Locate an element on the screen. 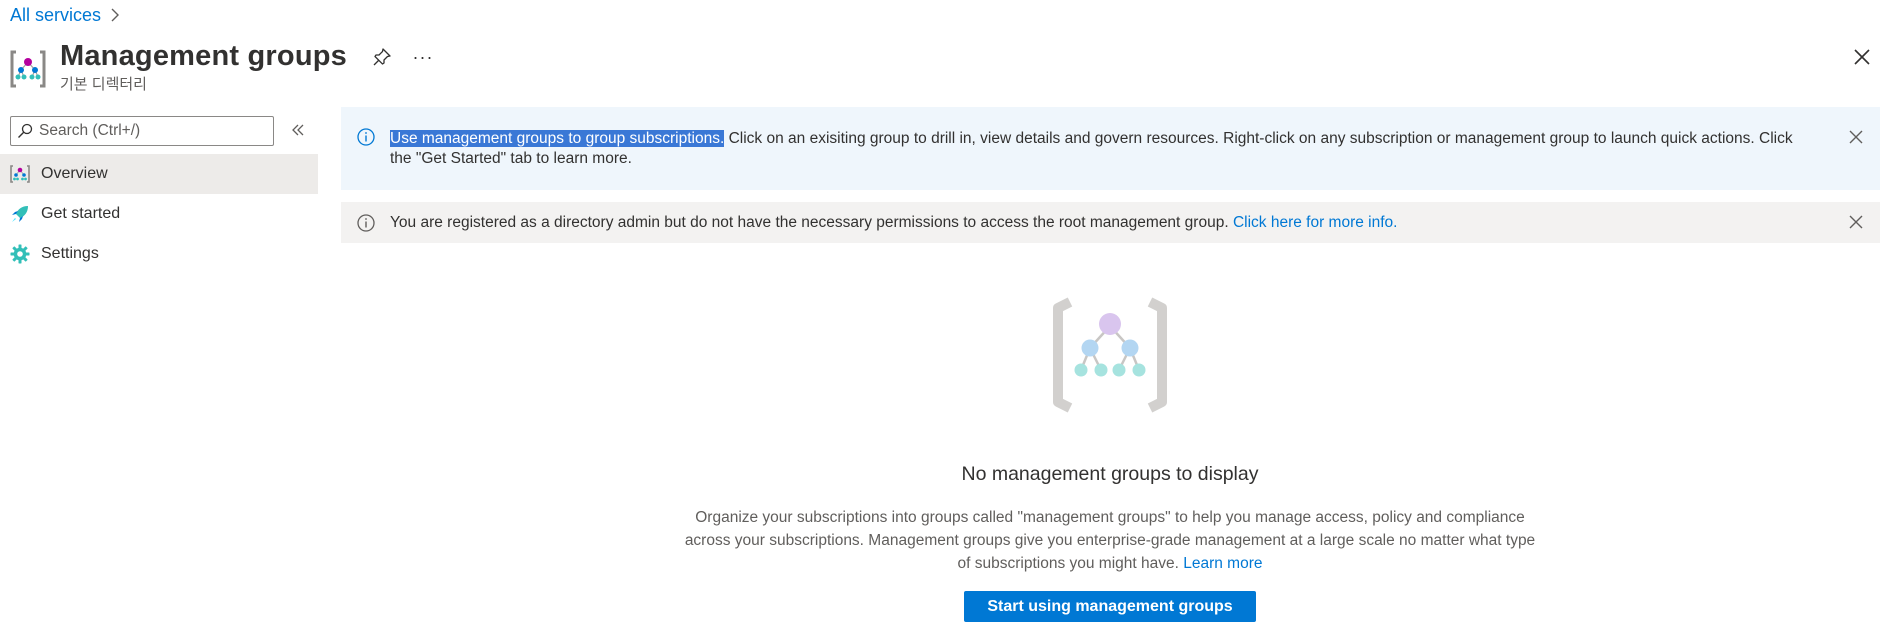 The height and width of the screenshot is (635, 1889). page-title: Management groups is located at coordinates (203, 56).